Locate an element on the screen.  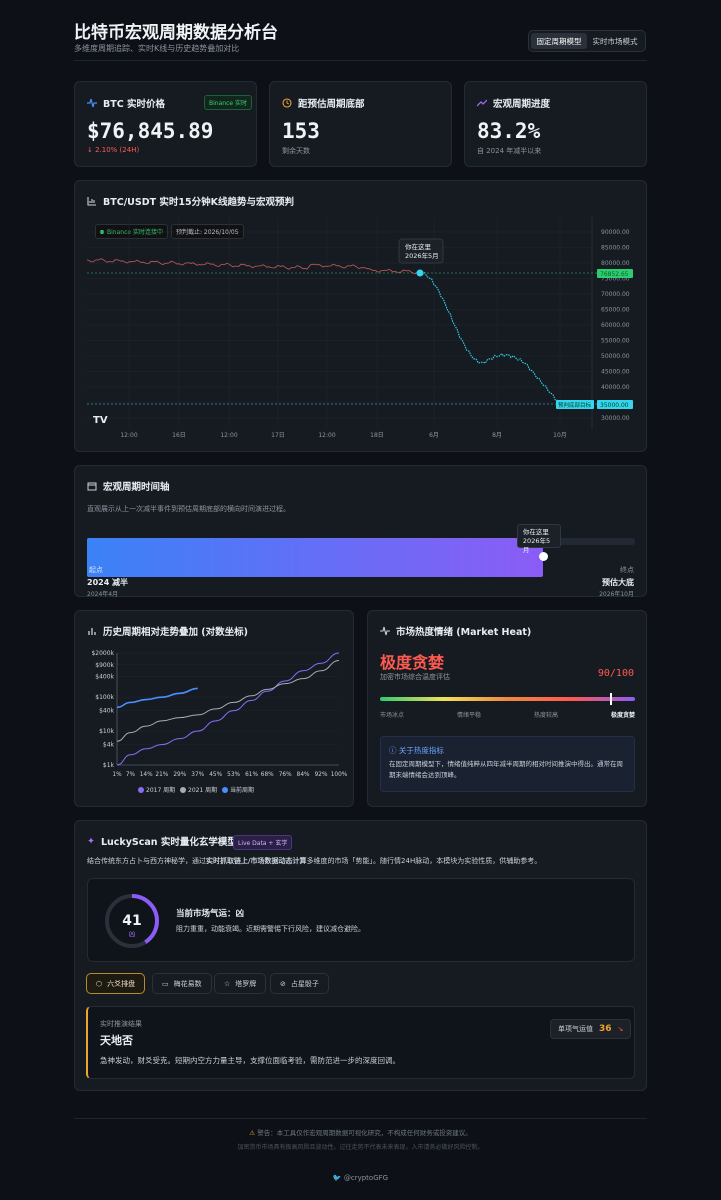
hexagon-icon: ⬡ is located at coordinates (99, 983).